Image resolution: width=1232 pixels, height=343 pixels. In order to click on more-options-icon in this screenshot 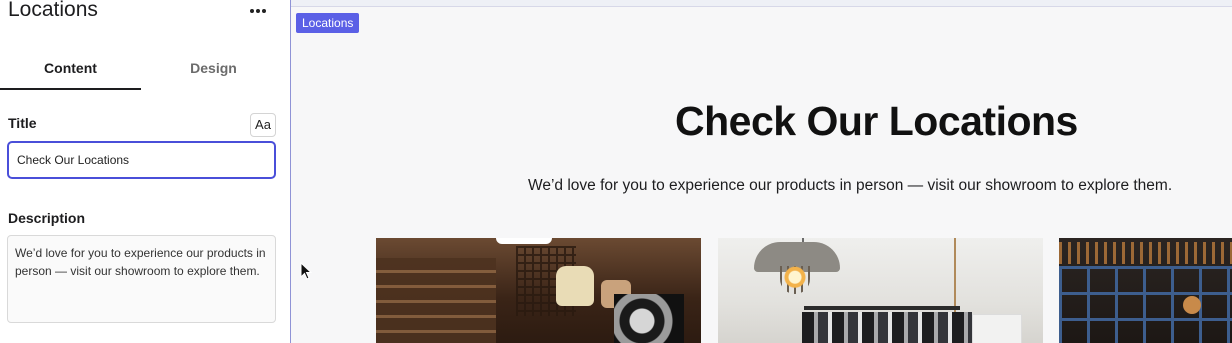, I will do `click(258, 11)`.